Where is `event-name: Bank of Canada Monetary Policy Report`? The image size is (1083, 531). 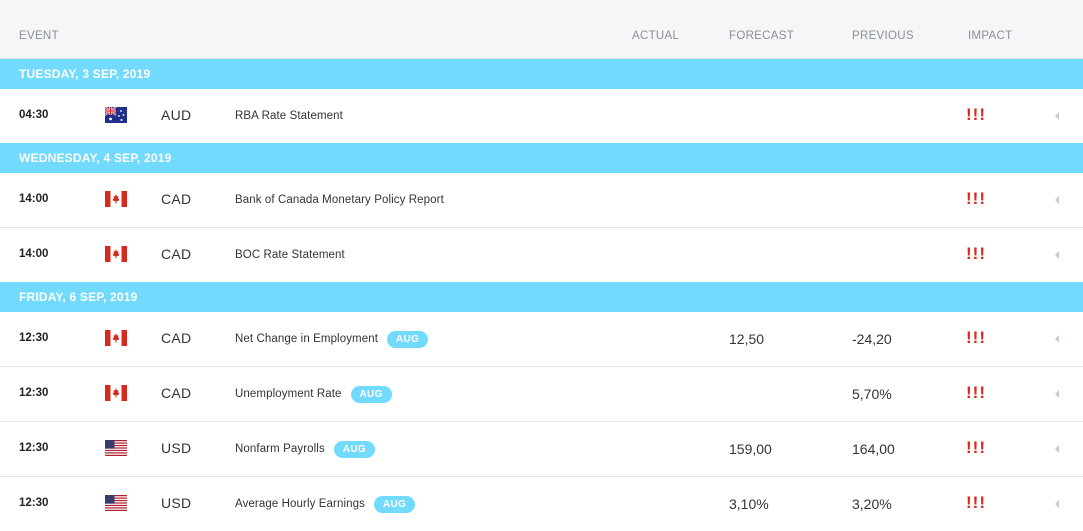
event-name: Bank of Canada Monetary Policy Report is located at coordinates (339, 200).